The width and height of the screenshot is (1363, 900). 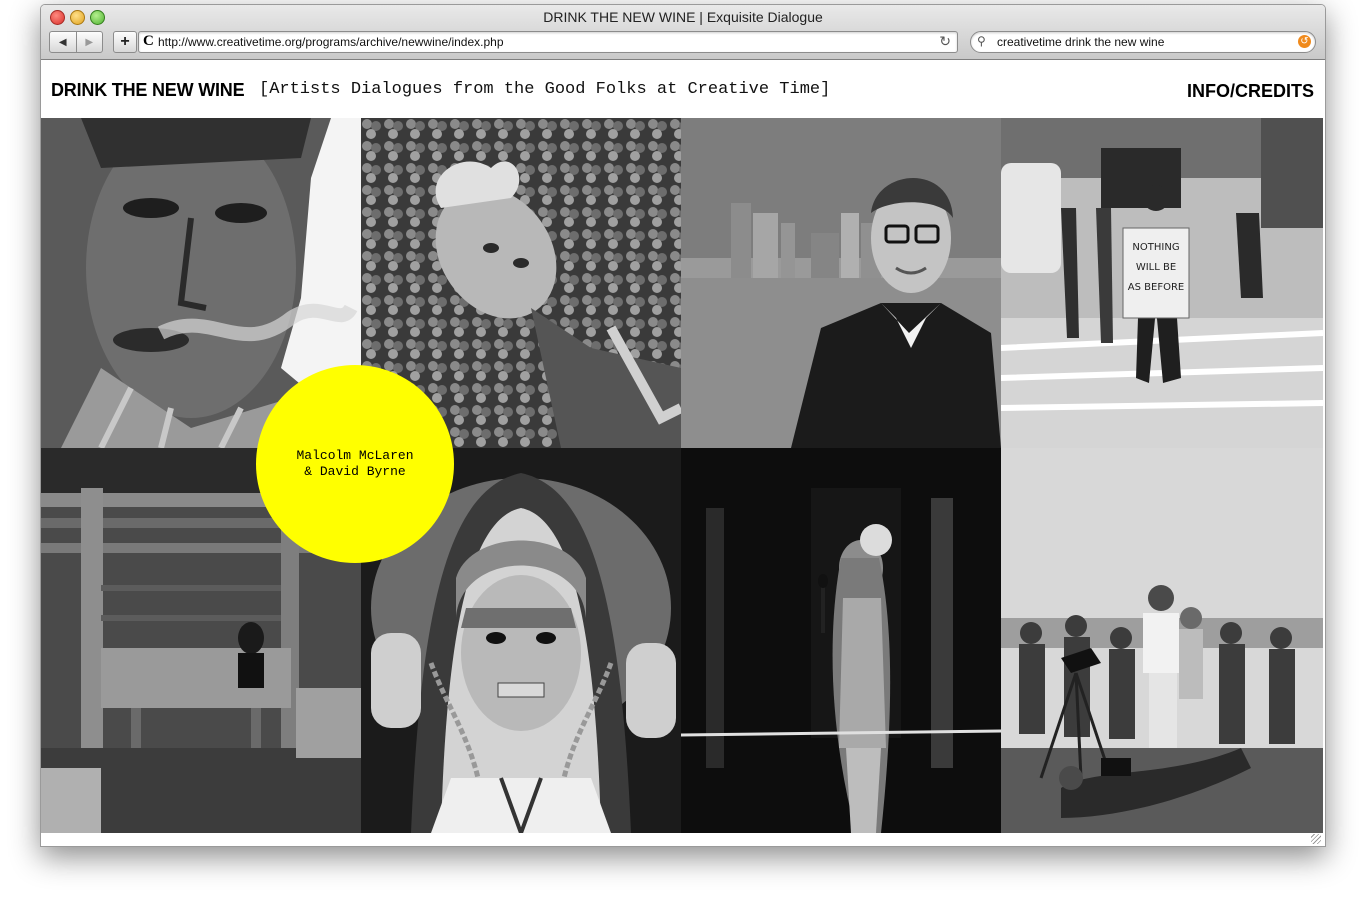 What do you see at coordinates (355, 471) in the screenshot?
I see `artist-pair-line-2: & David Byrne` at bounding box center [355, 471].